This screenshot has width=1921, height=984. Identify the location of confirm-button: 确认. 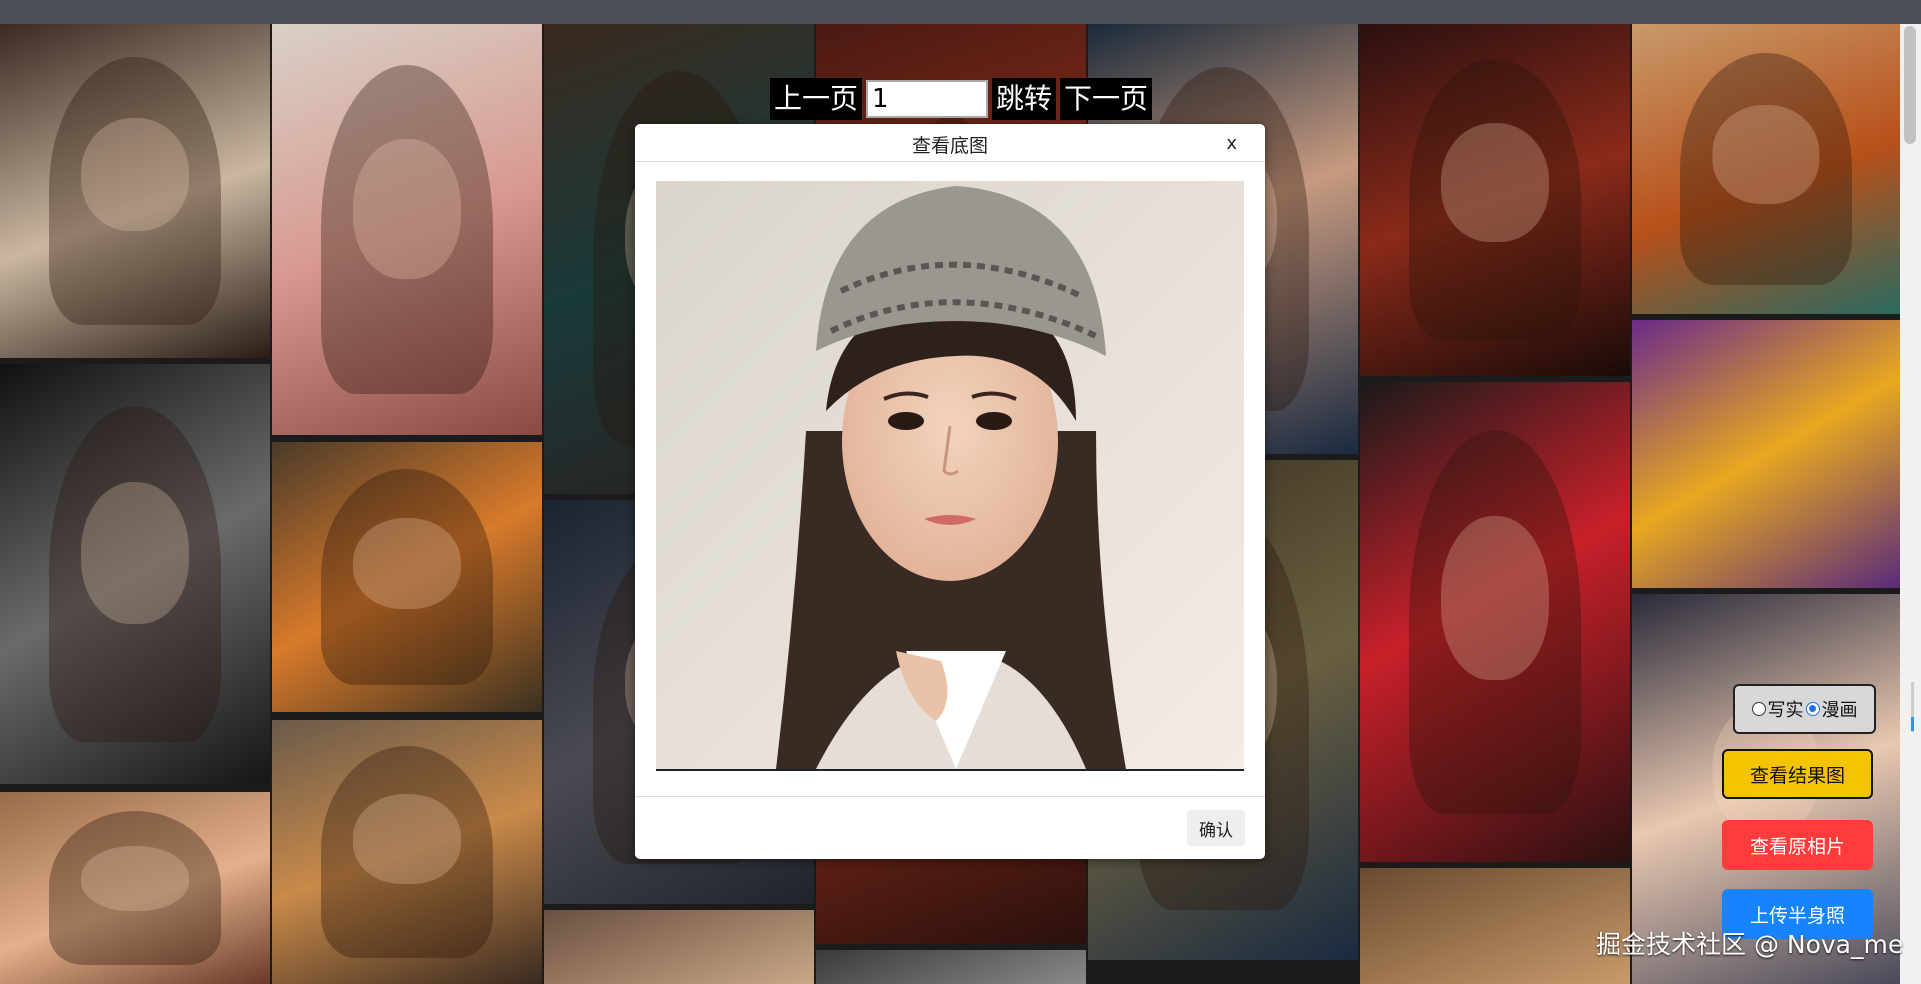
(1216, 828).